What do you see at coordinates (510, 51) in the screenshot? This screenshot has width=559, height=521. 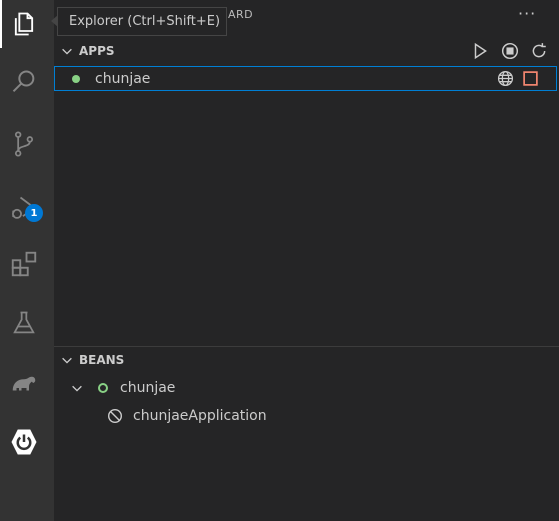 I see `stop-icon` at bounding box center [510, 51].